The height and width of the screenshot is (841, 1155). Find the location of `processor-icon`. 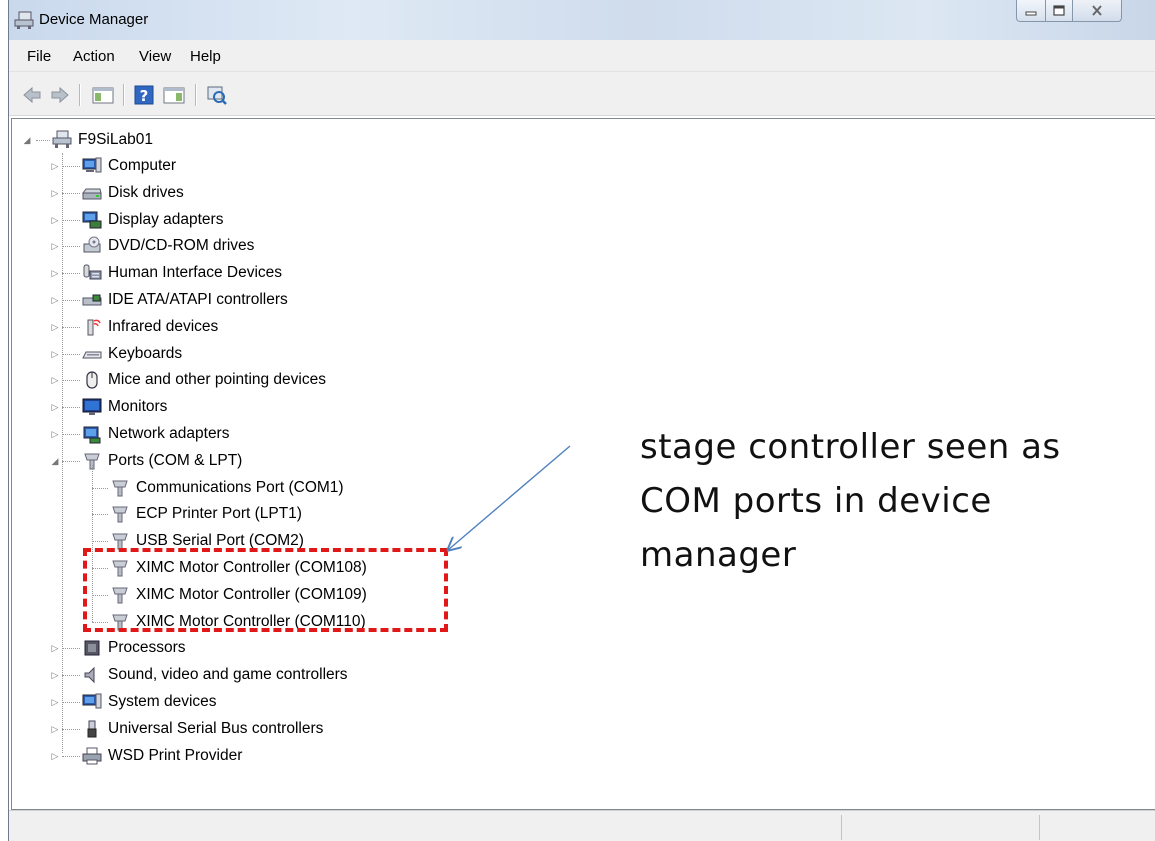

processor-icon is located at coordinates (92, 648).